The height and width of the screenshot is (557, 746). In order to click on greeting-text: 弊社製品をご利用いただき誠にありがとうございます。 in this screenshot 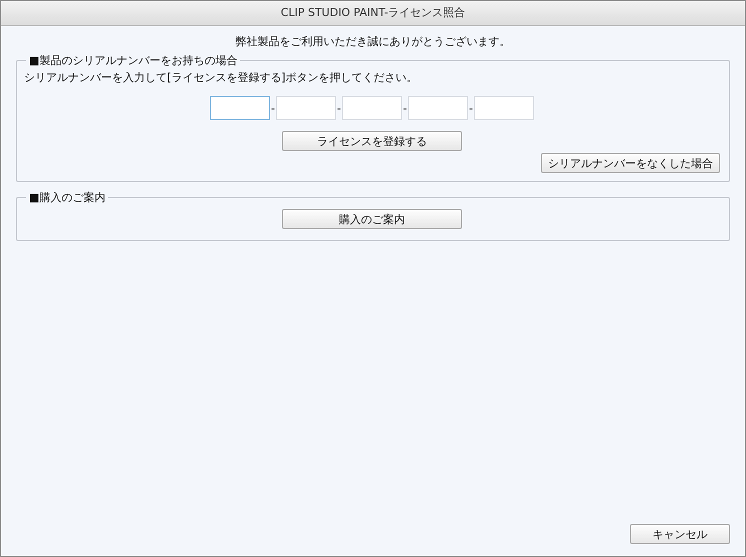, I will do `click(373, 42)`.